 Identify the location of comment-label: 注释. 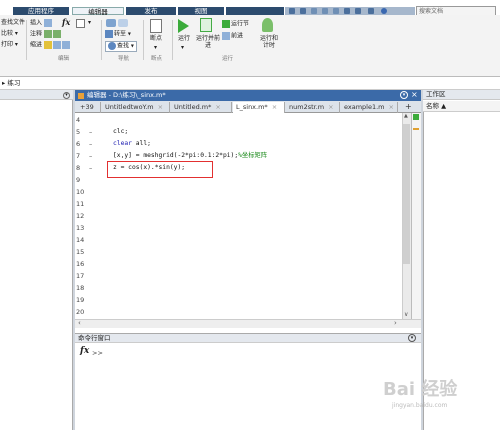
(36, 34).